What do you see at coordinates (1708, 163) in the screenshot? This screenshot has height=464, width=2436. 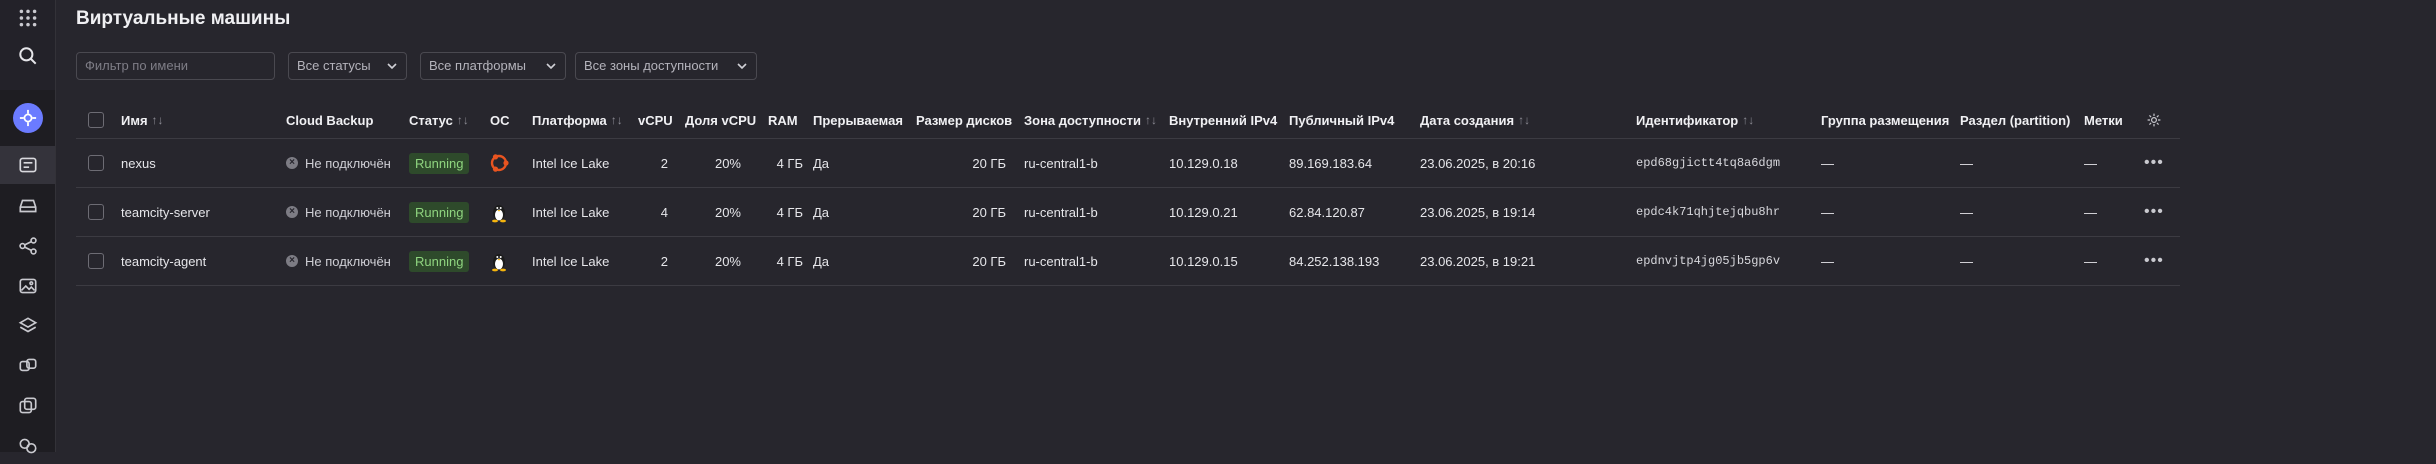 I see `vm-id: epd68gjictt4tq8a6dgm` at bounding box center [1708, 163].